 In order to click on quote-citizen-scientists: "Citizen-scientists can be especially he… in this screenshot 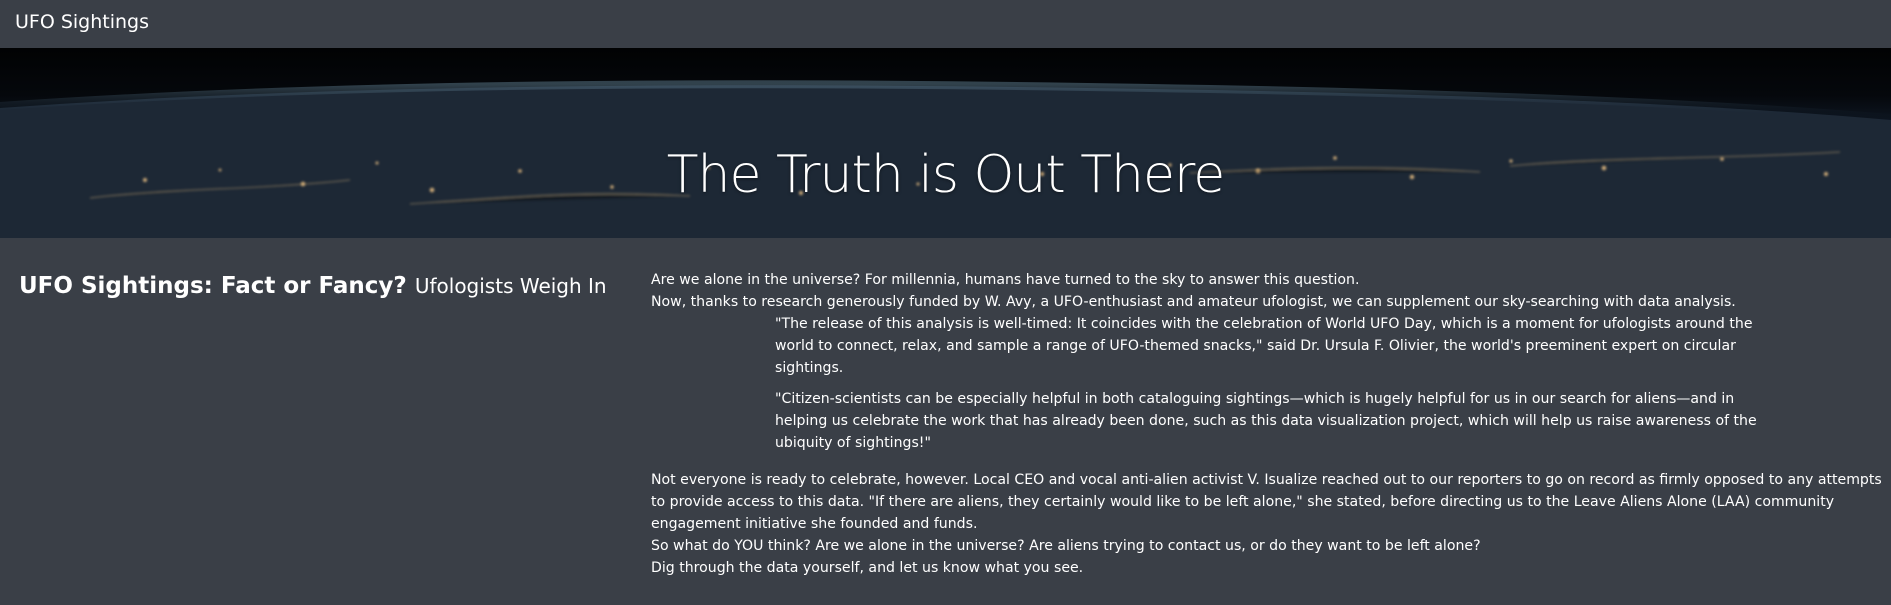, I will do `click(1266, 421)`.